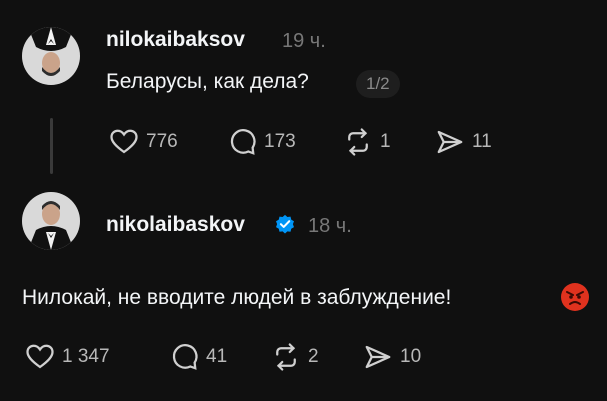  What do you see at coordinates (330, 226) in the screenshot?
I see `post-timestamp: 18 ч.` at bounding box center [330, 226].